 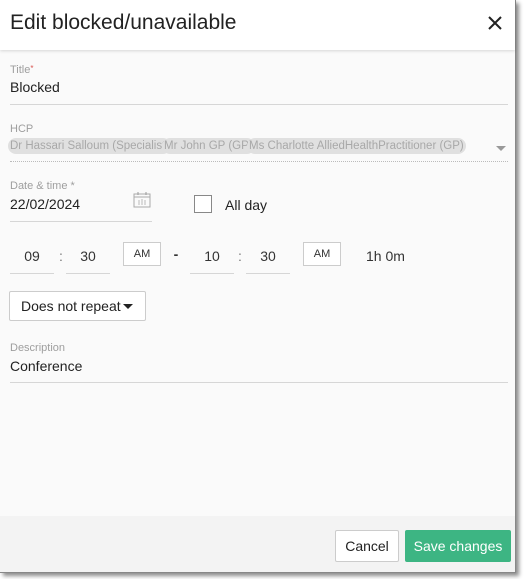 I want to click on start-ampm-button: AM, so click(x=142, y=254).